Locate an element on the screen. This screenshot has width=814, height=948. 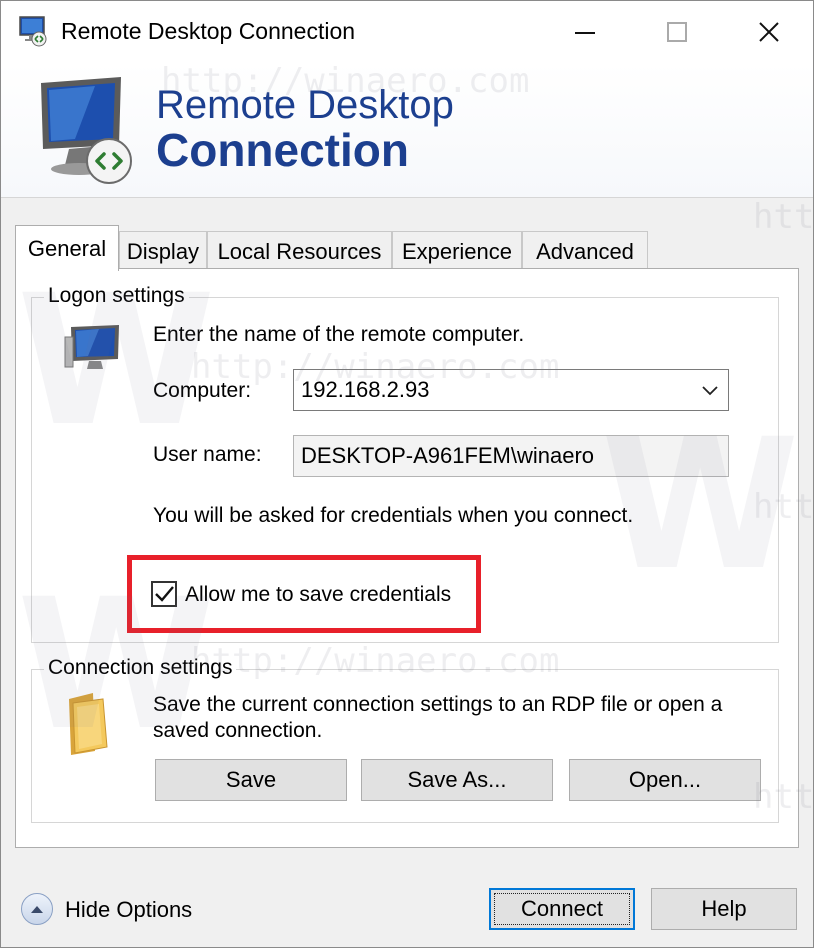
banner-title-line1: Remote Desktop is located at coordinates (305, 105).